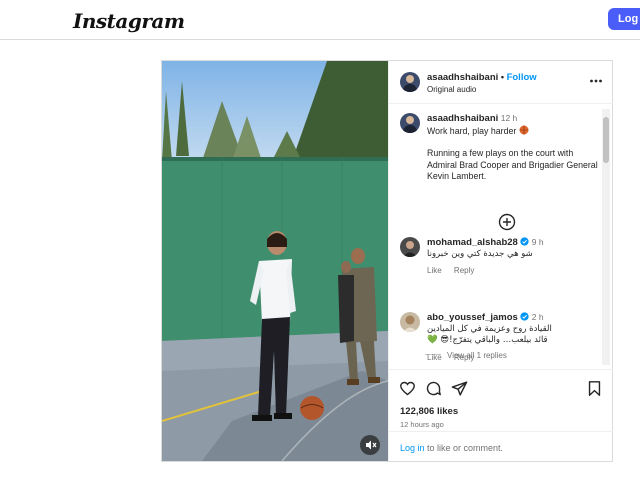 This screenshot has height=488, width=640. What do you see at coordinates (509, 118) in the screenshot?
I see `caption-time: 12 h` at bounding box center [509, 118].